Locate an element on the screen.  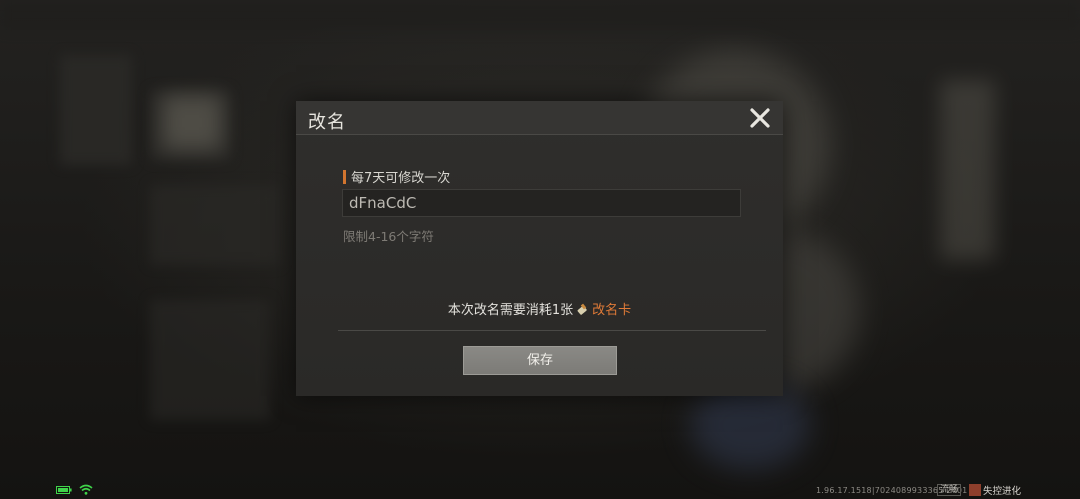
battery-icon is located at coordinates (64, 490).